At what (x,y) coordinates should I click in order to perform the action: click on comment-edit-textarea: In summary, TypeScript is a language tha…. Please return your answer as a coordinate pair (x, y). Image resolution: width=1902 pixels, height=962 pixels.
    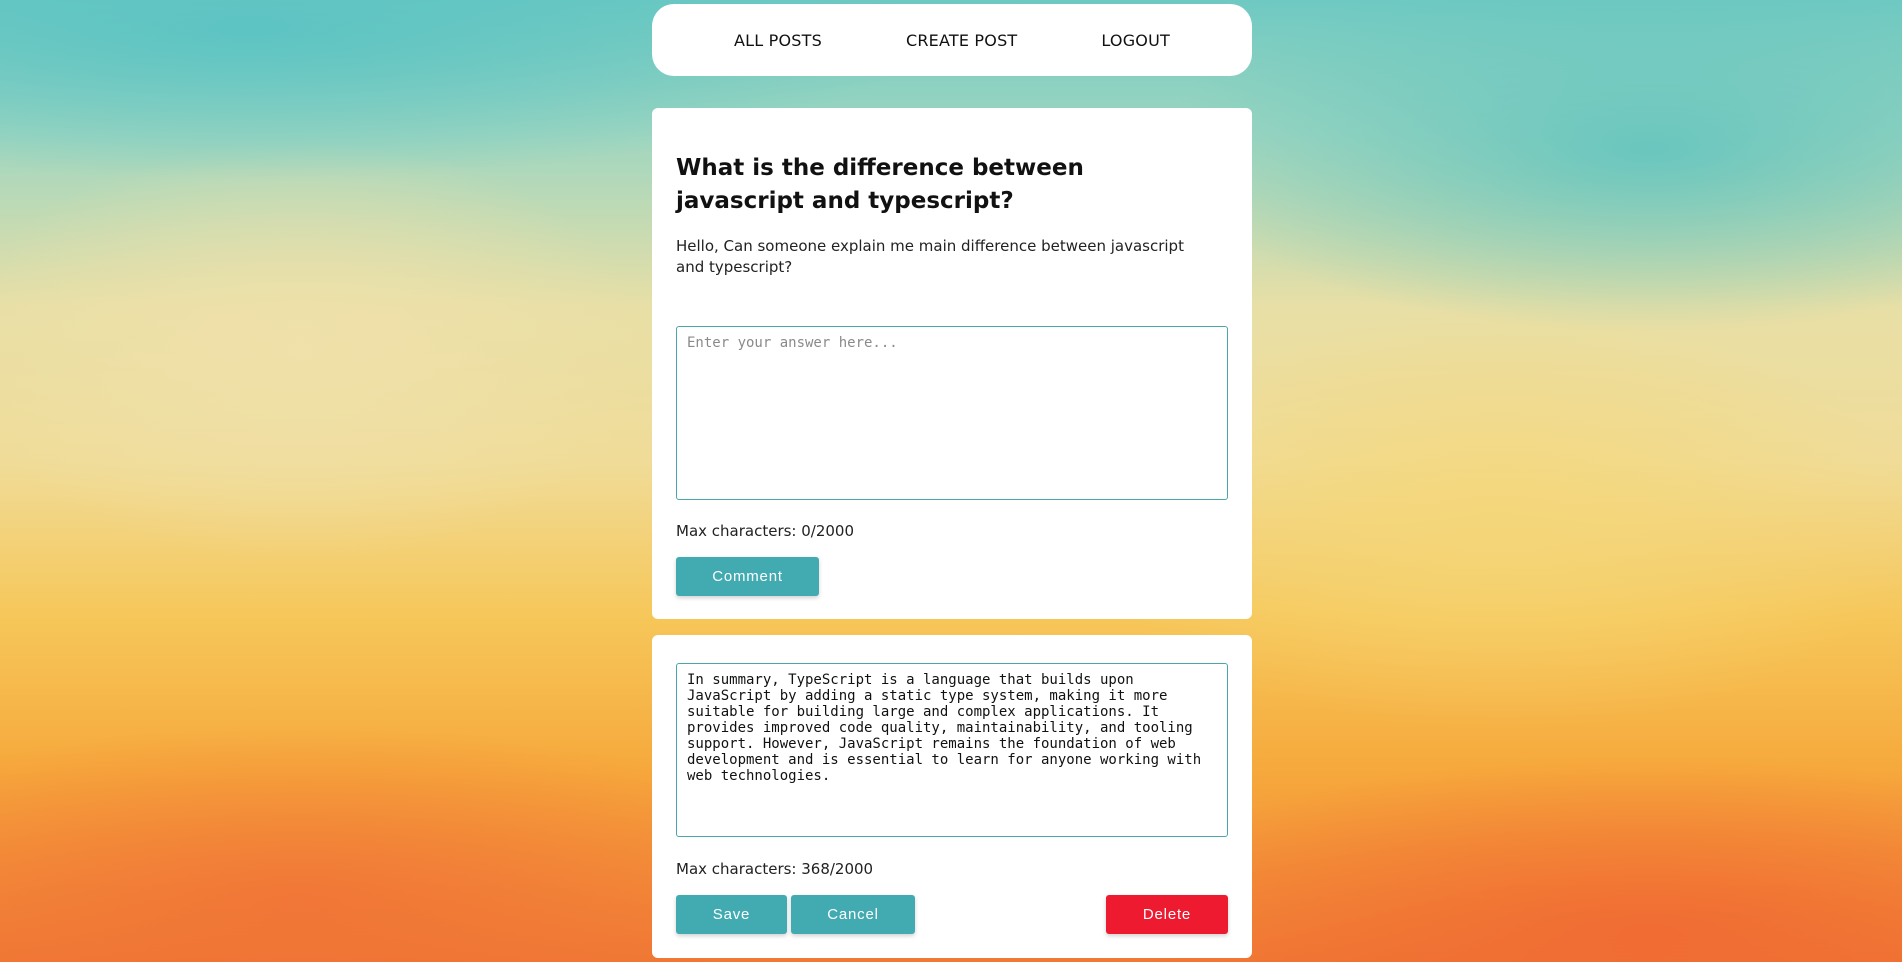
    Looking at the image, I should click on (952, 750).